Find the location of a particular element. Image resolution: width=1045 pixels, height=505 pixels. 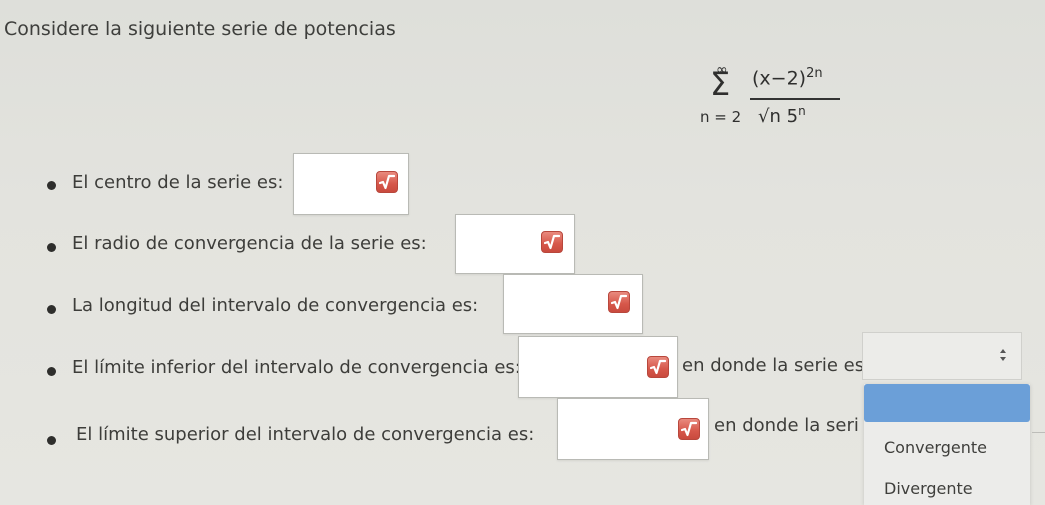

up-down-arrows-icon is located at coordinates (1003, 355).